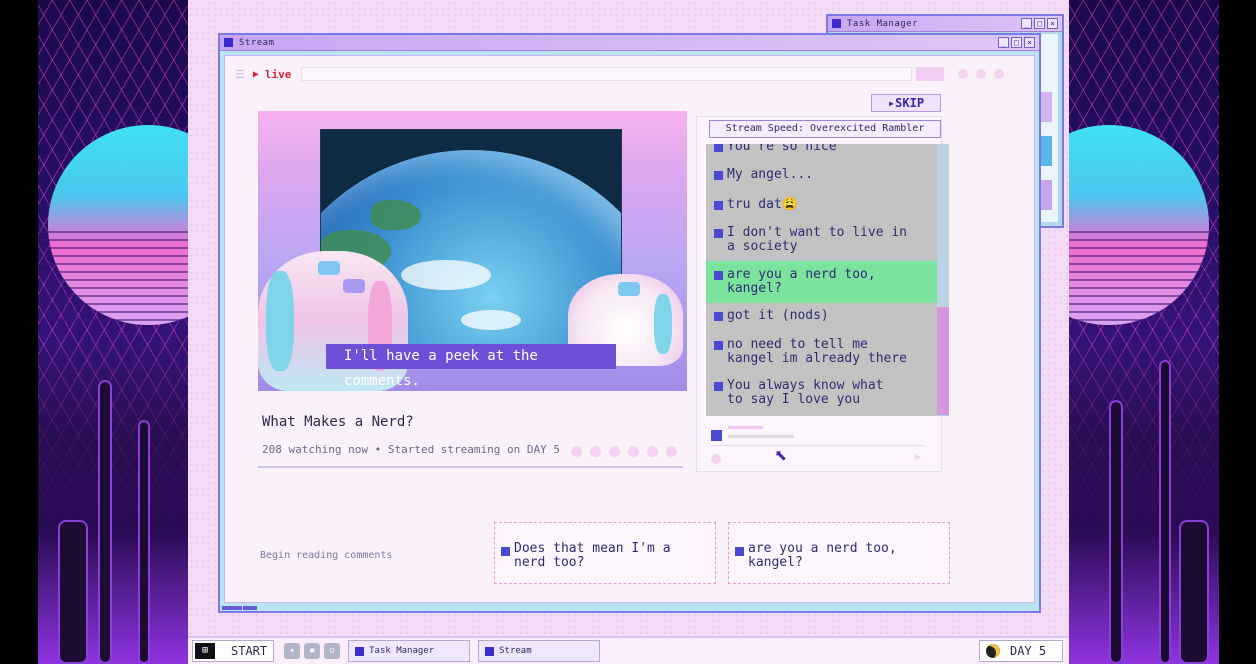  I want to click on taskbar: ⊞ START ✦ ▪ ▫ Task Manager Stream DAY 5, so click(628, 650).